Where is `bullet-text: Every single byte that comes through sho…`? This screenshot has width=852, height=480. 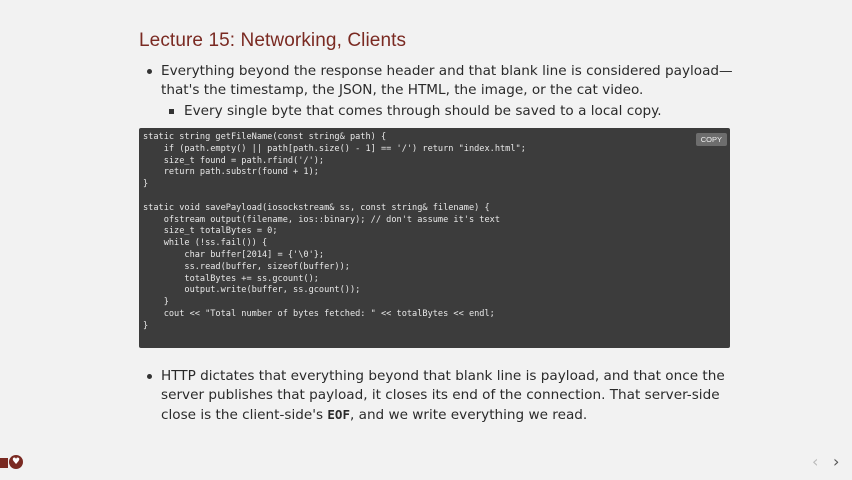 bullet-text: Every single byte that comes through sho… is located at coordinates (423, 111).